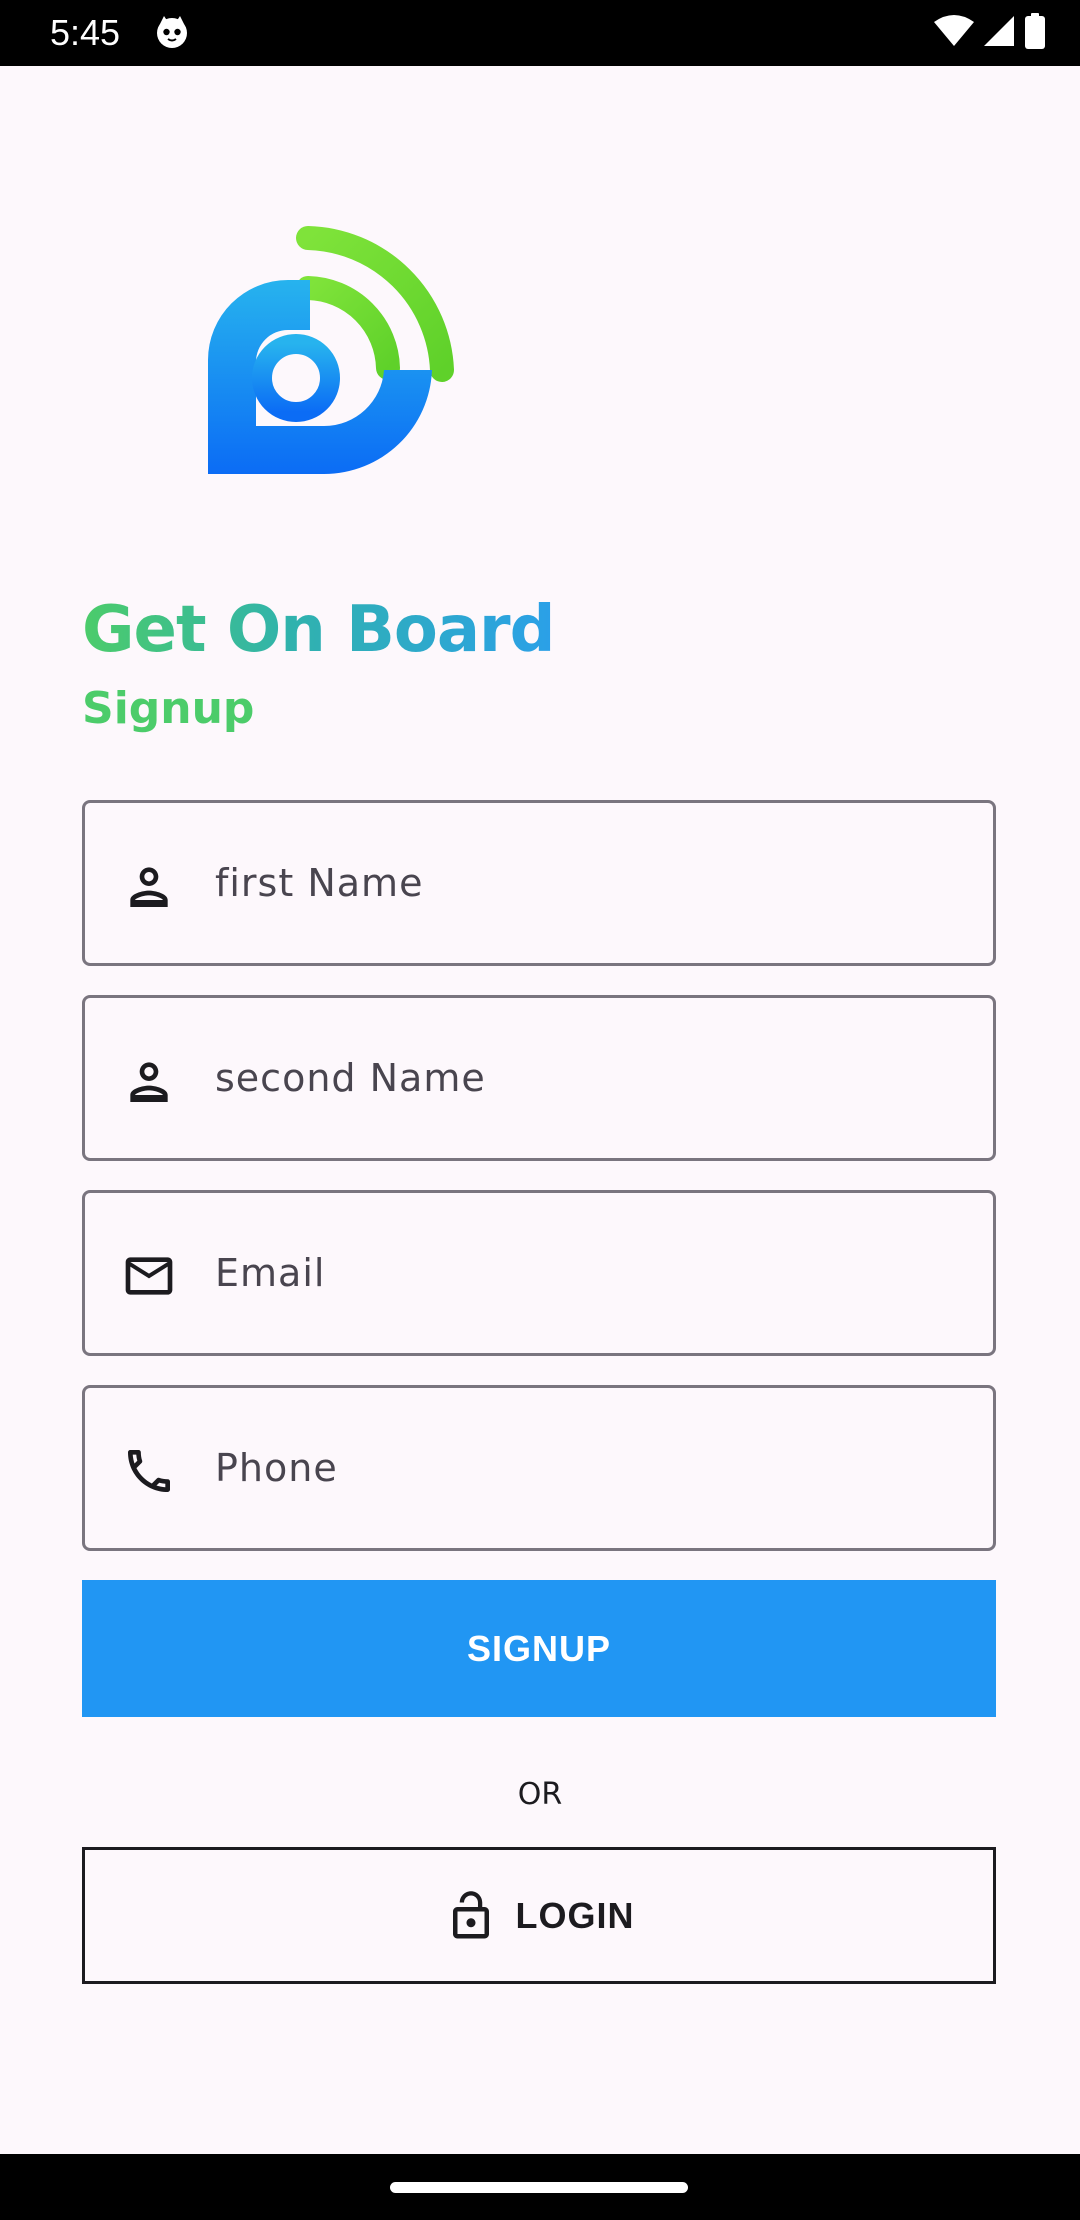 The width and height of the screenshot is (1080, 2220). What do you see at coordinates (540, 33) in the screenshot?
I see `status-bar: 5:45` at bounding box center [540, 33].